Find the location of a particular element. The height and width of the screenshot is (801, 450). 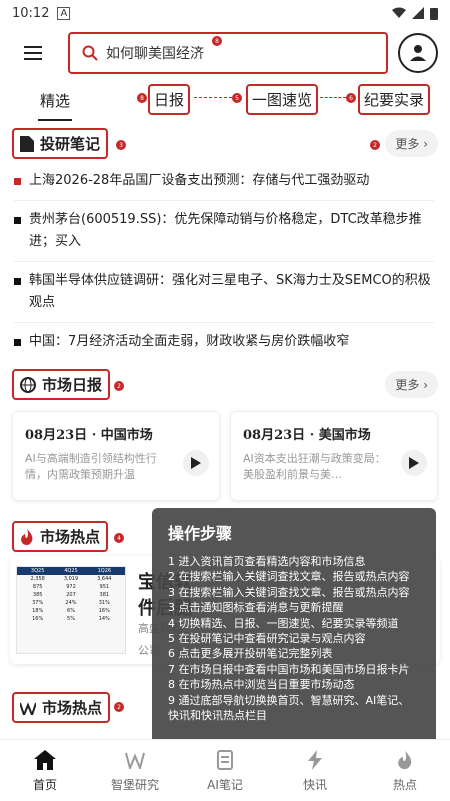

thumb-row: 16% 5% 14% is located at coordinates (71, 619).